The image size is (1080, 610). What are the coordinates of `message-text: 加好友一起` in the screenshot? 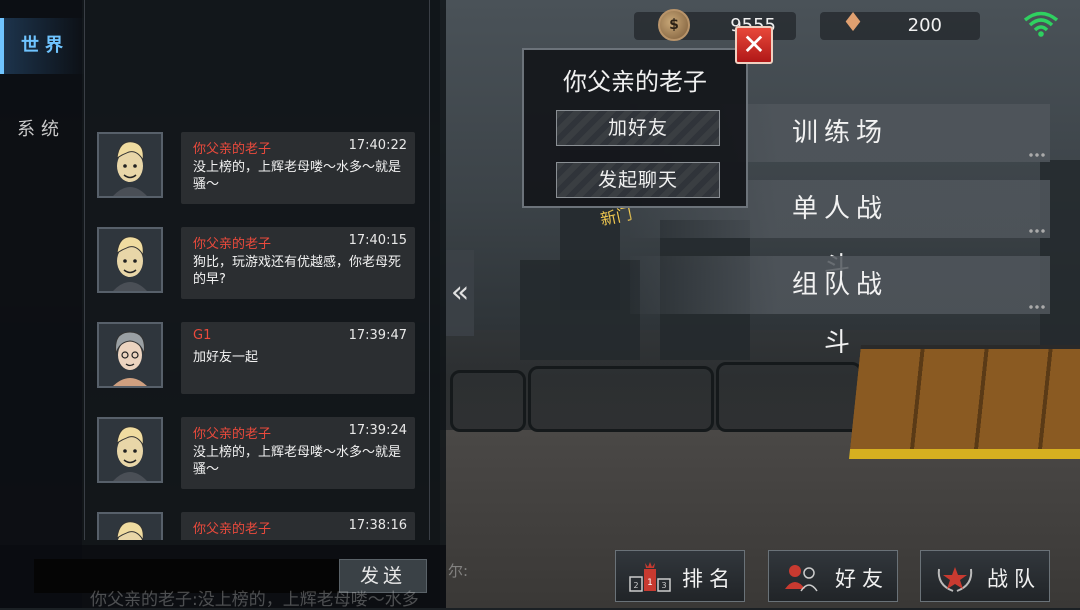 It's located at (226, 357).